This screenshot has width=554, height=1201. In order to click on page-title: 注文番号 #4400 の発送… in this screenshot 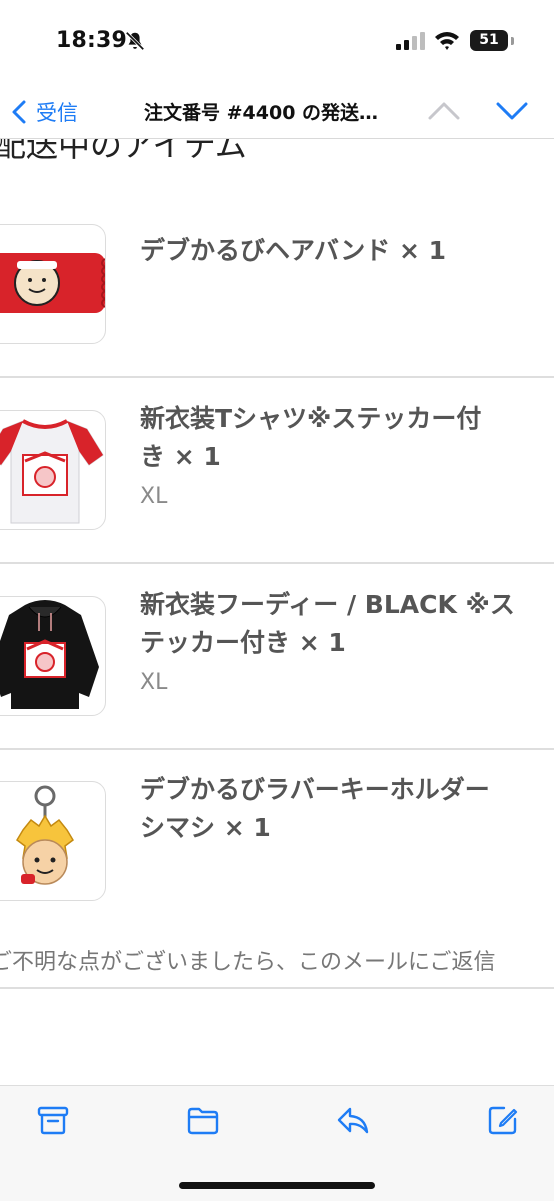, I will do `click(261, 113)`.